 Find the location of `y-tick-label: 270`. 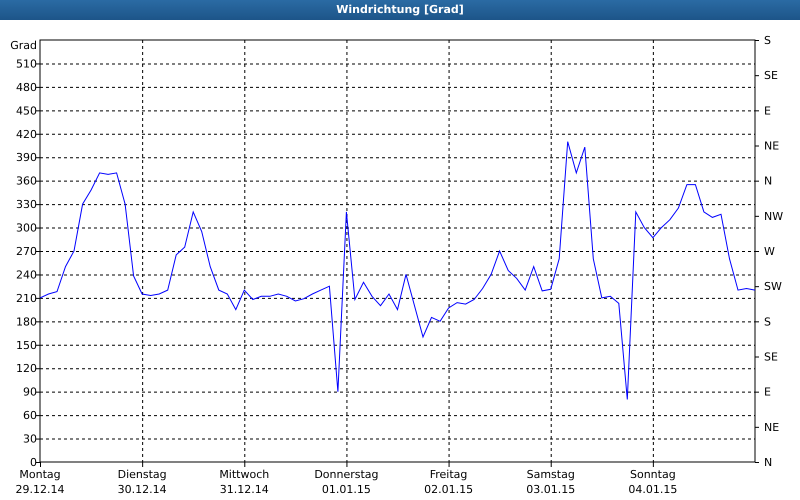

y-tick-label: 270 is located at coordinates (26, 251).